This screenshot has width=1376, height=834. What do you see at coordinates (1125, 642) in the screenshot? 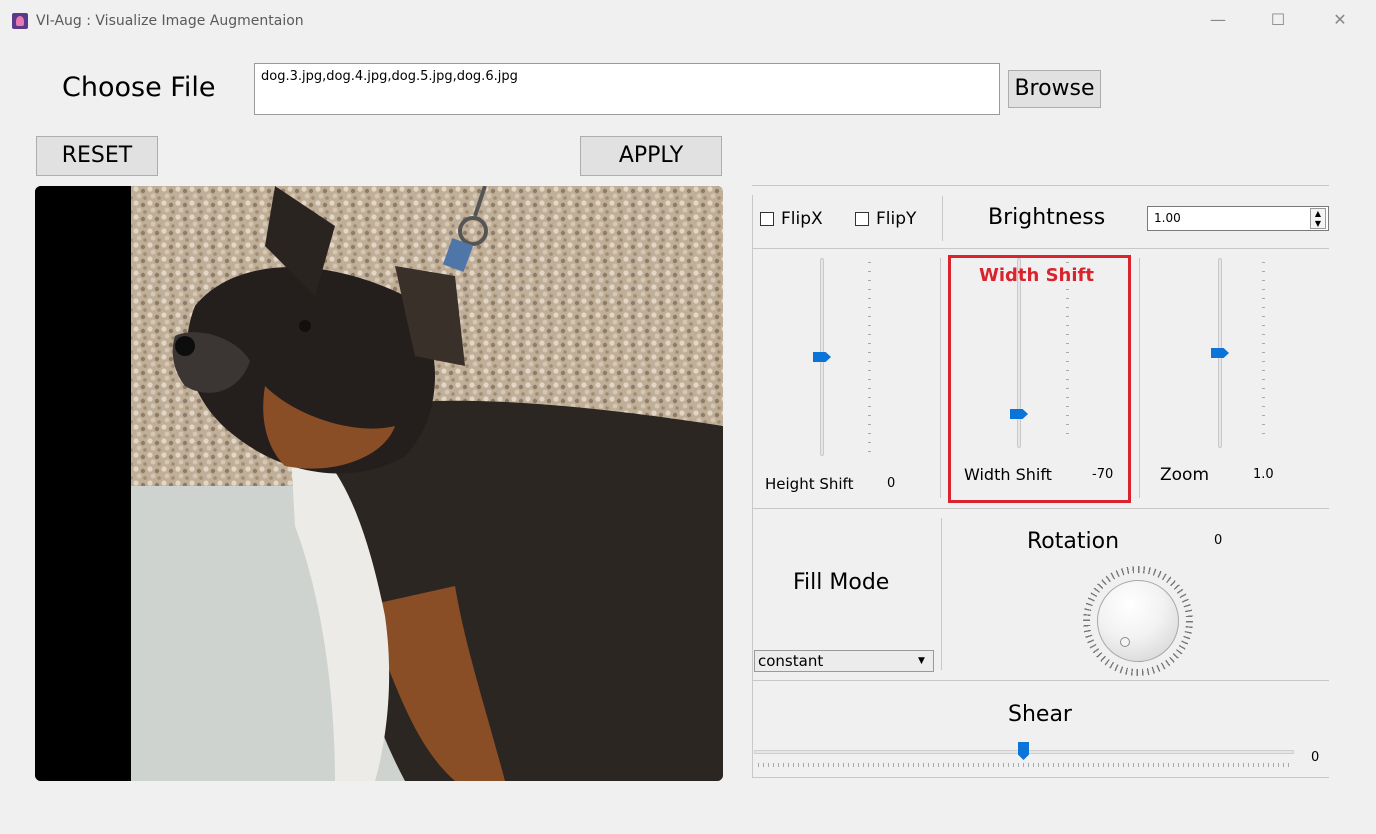
I see `rotation-dial-indicator` at bounding box center [1125, 642].